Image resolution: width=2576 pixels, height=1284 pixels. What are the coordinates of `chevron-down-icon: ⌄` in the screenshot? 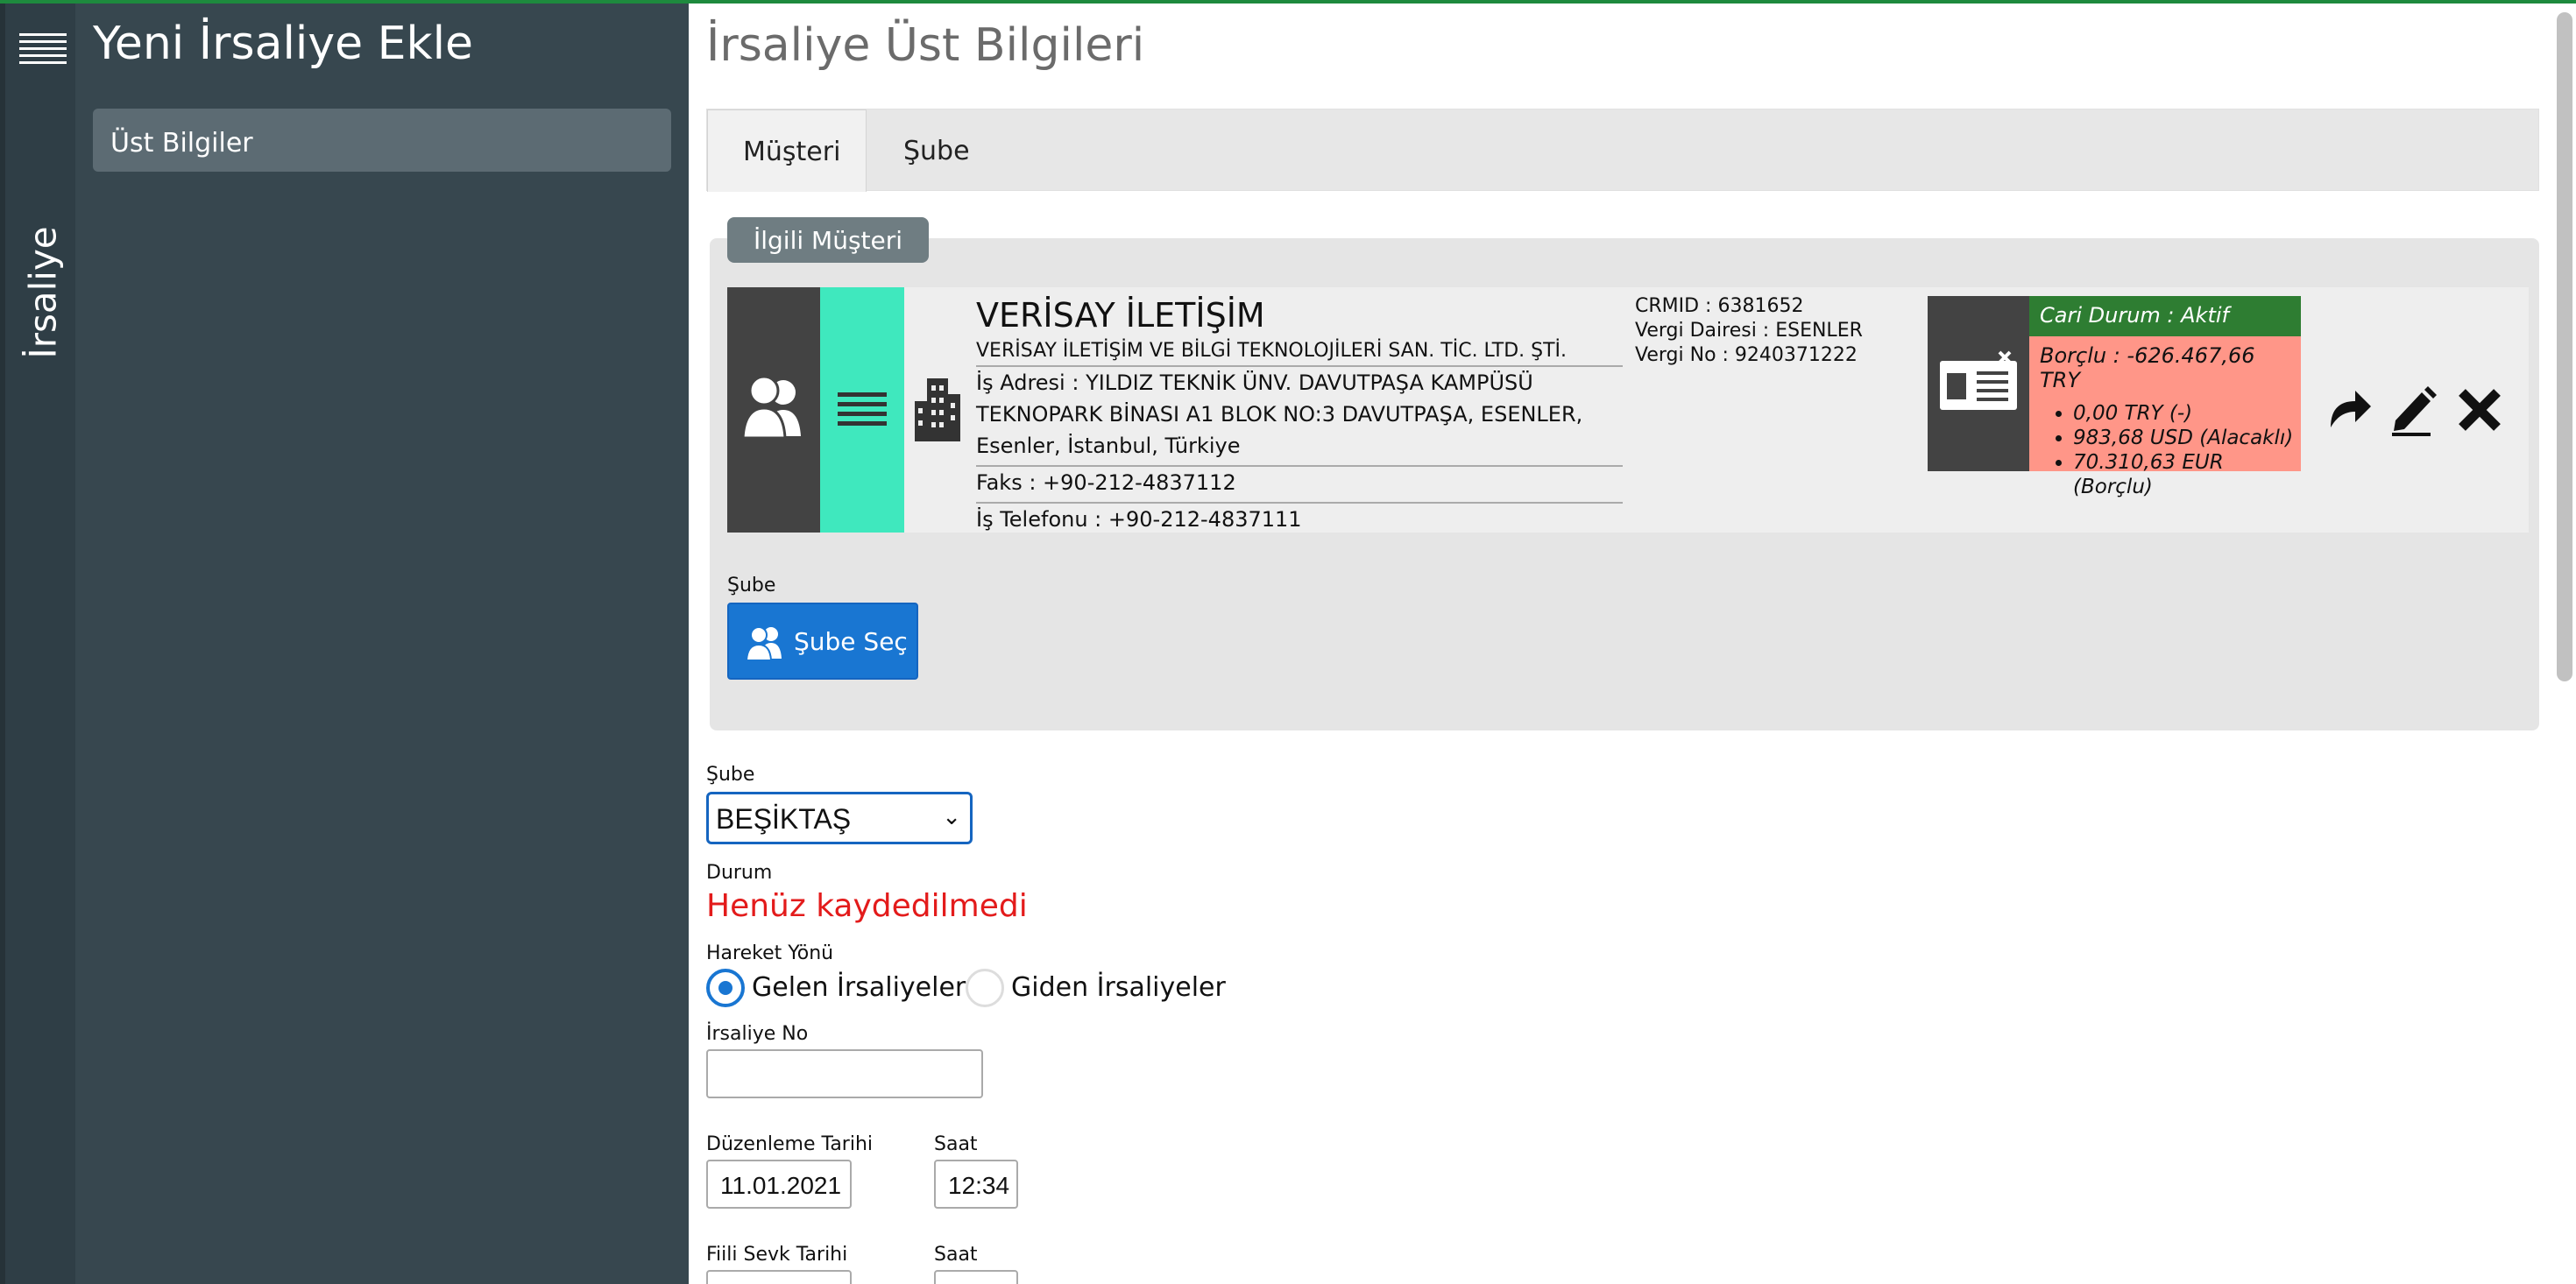 It's located at (951, 816).